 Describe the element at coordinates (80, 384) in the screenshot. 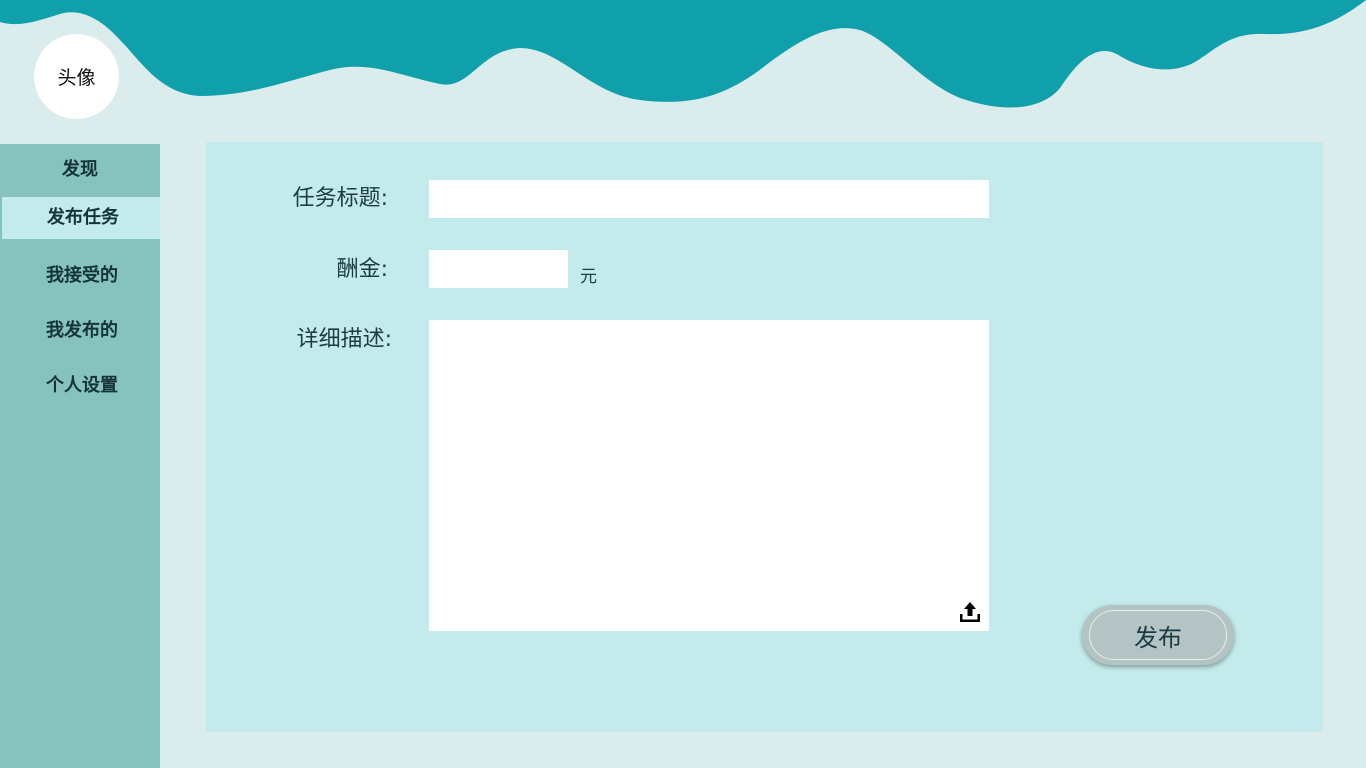

I see `sidebar-item-settings: 个人设置` at that location.